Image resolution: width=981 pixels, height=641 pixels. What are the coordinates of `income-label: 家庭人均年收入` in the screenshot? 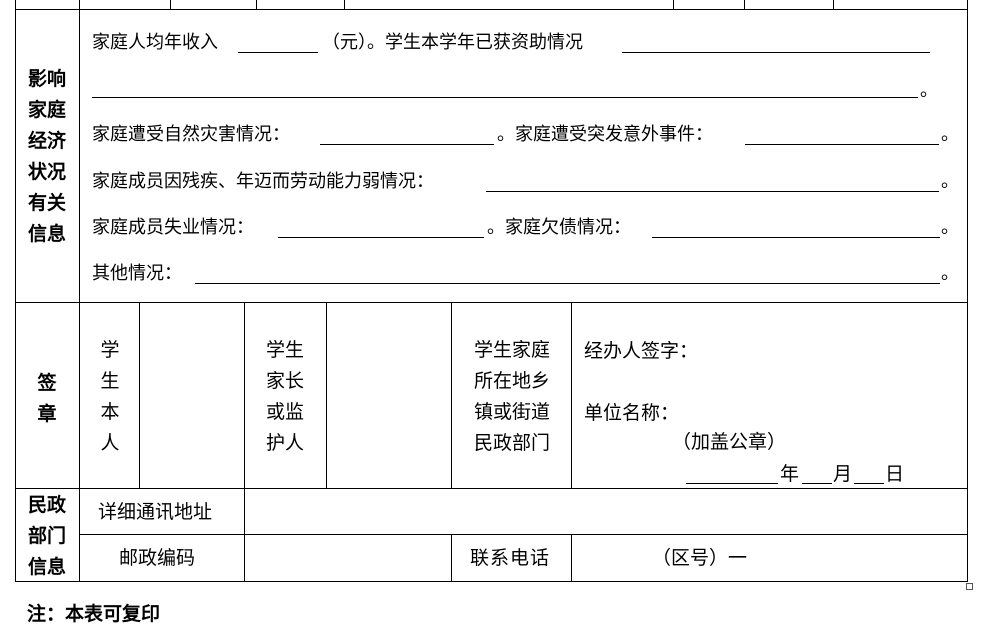 It's located at (155, 42).